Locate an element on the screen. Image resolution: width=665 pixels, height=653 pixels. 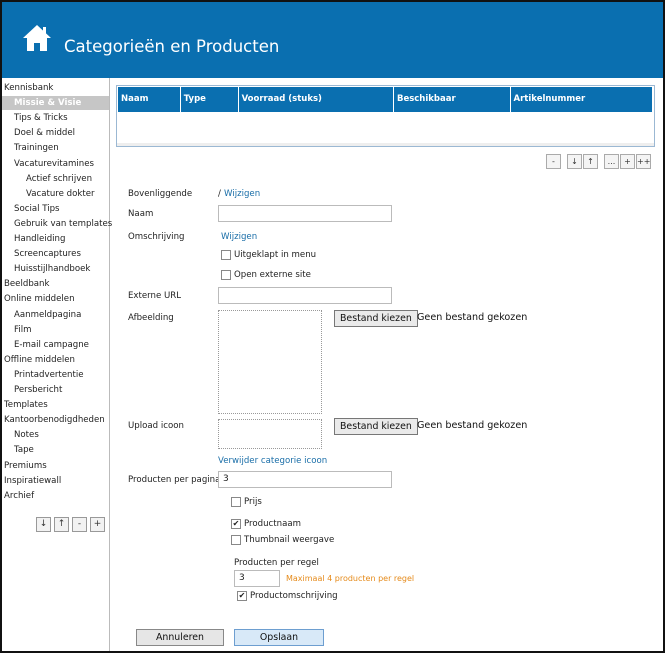
upload-icon-label: Upload icoon is located at coordinates (156, 426).